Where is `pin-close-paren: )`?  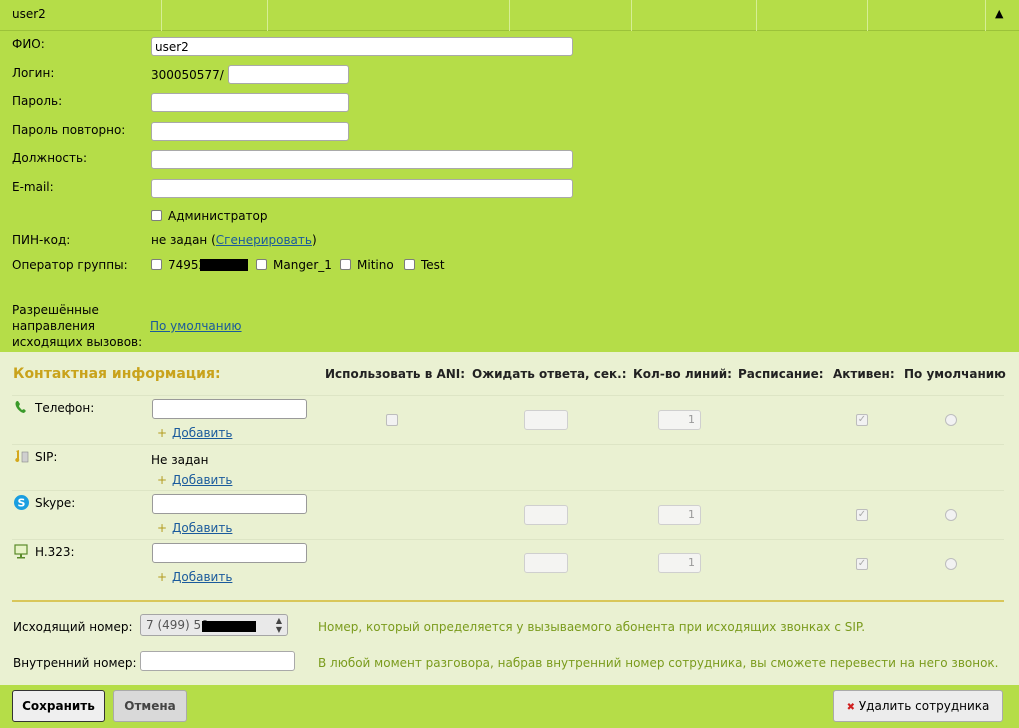
pin-close-paren: ) is located at coordinates (314, 240).